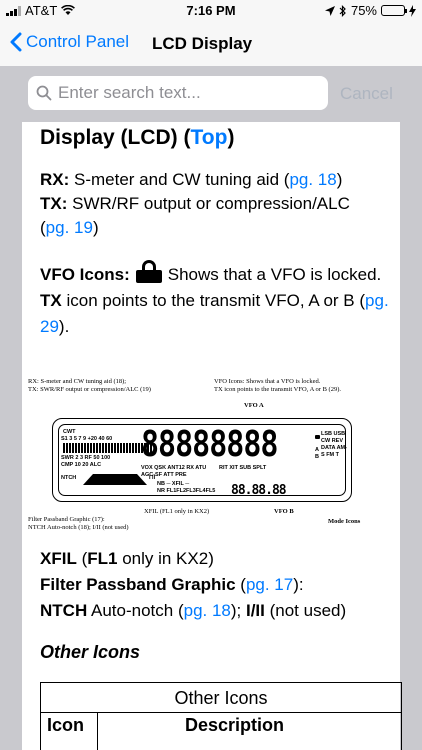 This screenshot has height=750, width=422. I want to click on fpg-line: Filter Passband Graphic (pg. 17):, so click(172, 584).